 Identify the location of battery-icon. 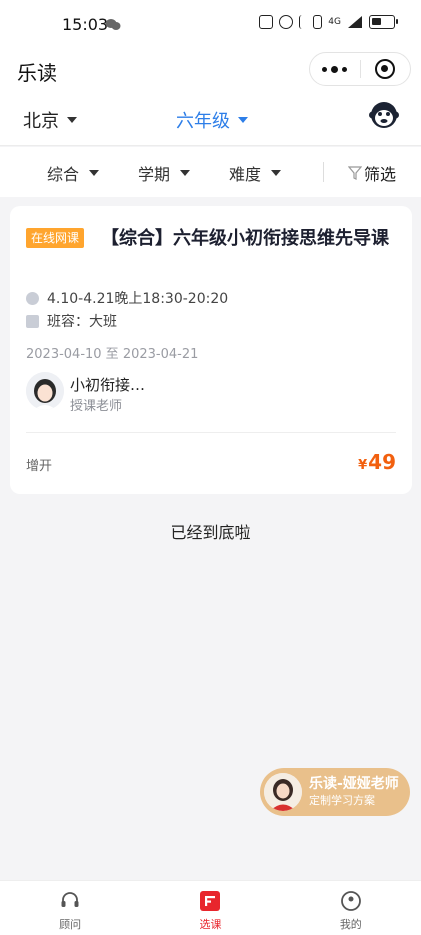
(383, 22).